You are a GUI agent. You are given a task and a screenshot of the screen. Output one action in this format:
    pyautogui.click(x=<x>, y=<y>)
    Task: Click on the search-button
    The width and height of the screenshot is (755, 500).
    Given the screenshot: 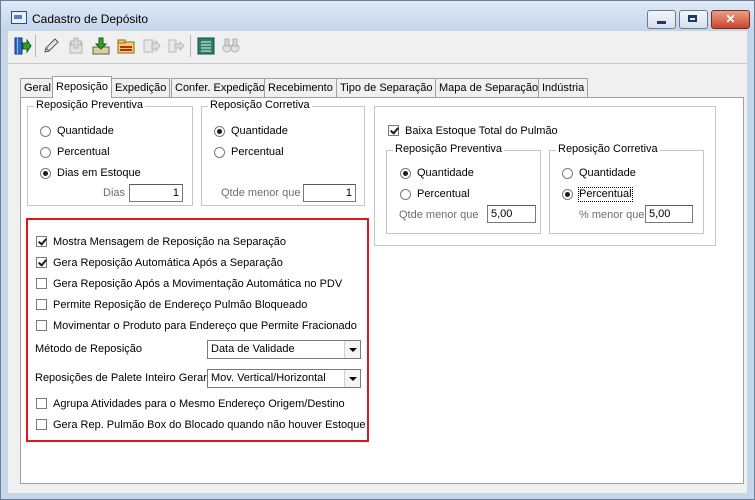 What is the action you would take?
    pyautogui.click(x=231, y=46)
    